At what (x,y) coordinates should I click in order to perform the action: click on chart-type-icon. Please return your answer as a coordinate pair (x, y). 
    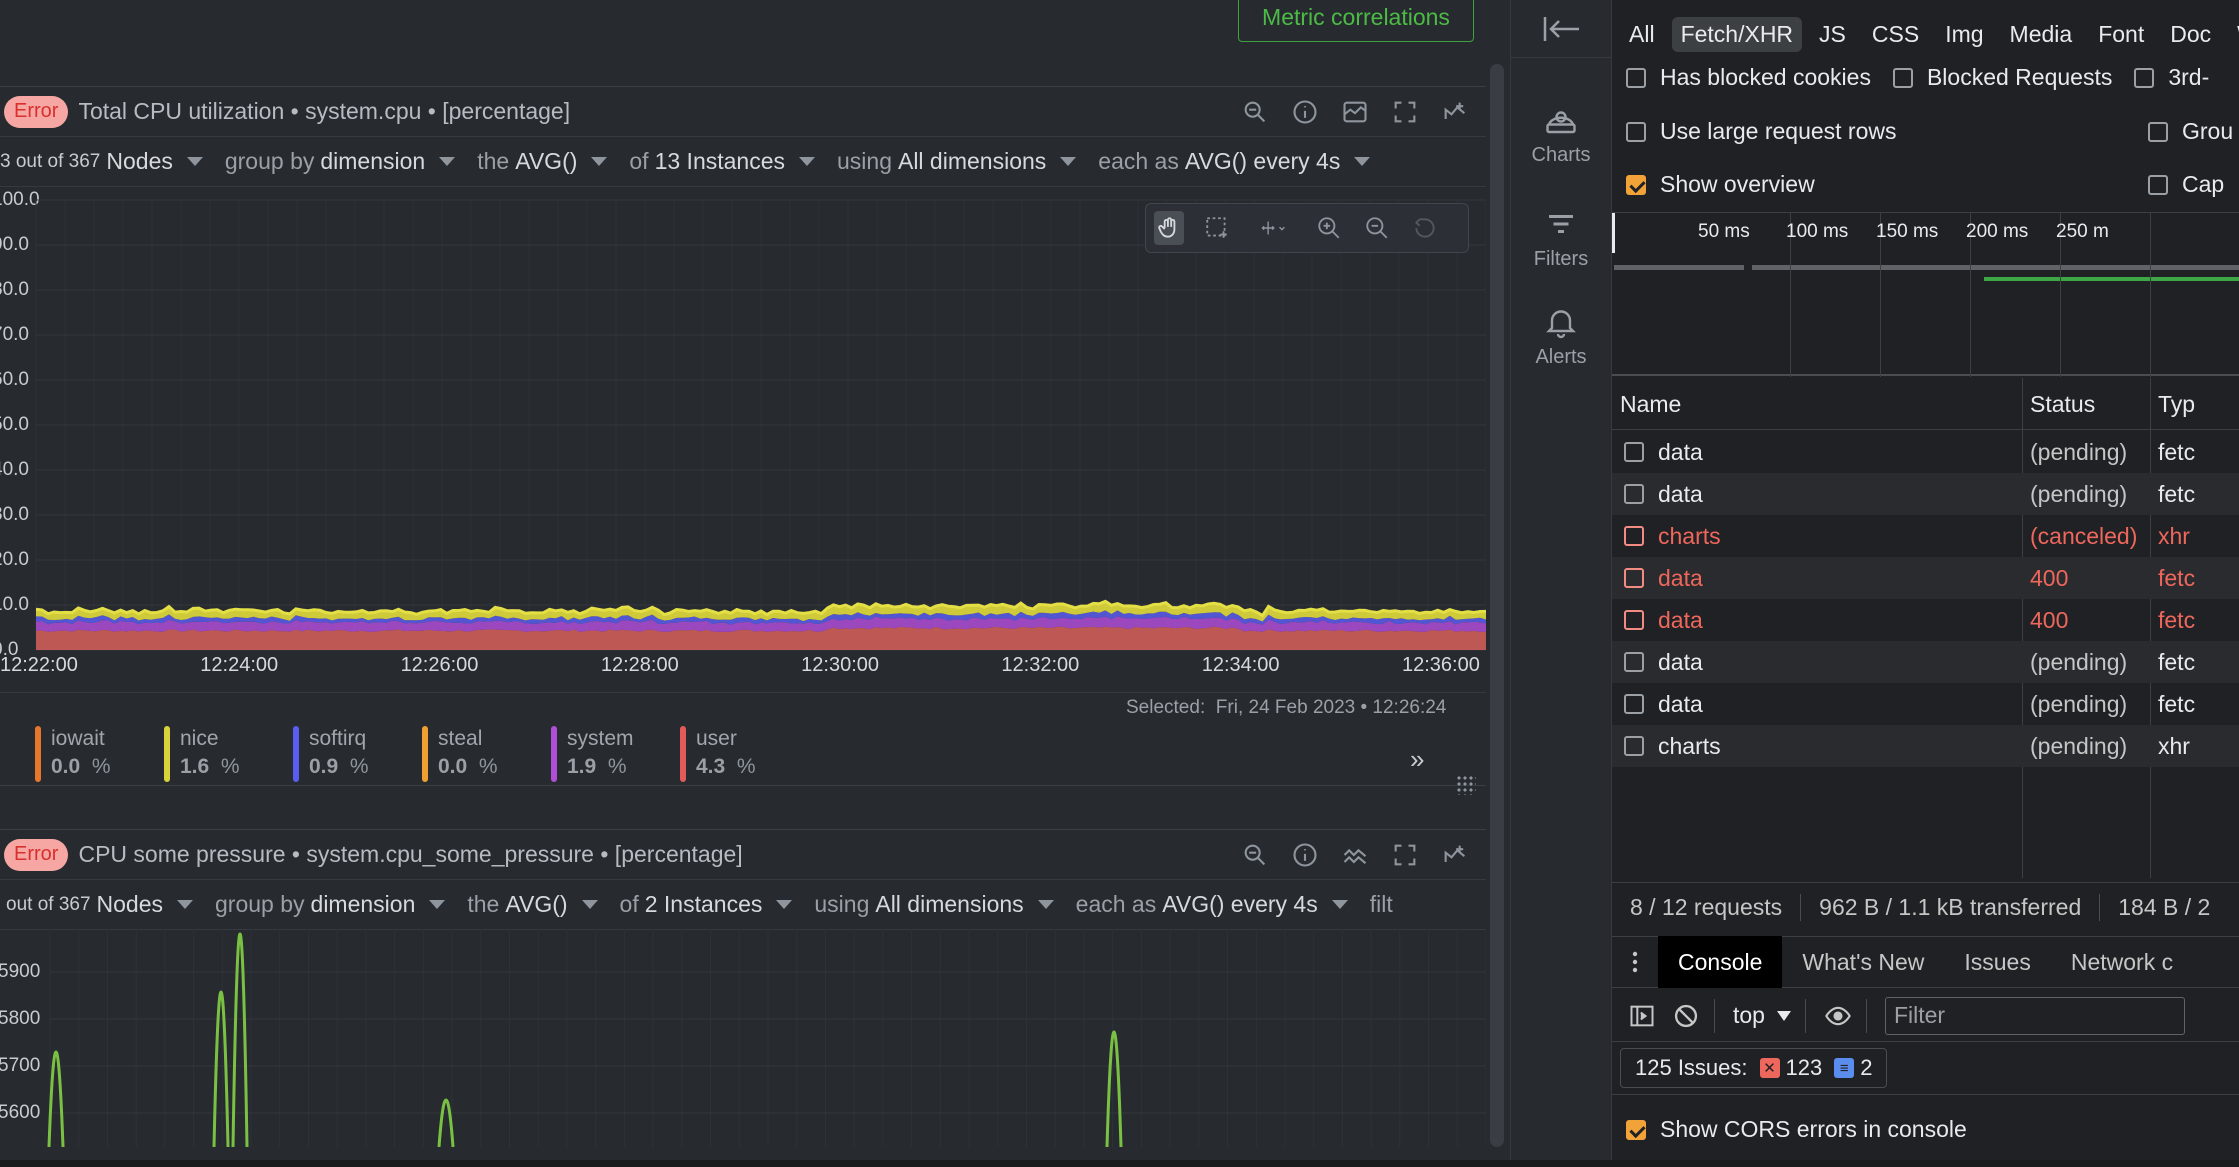
    Looking at the image, I should click on (1355, 112).